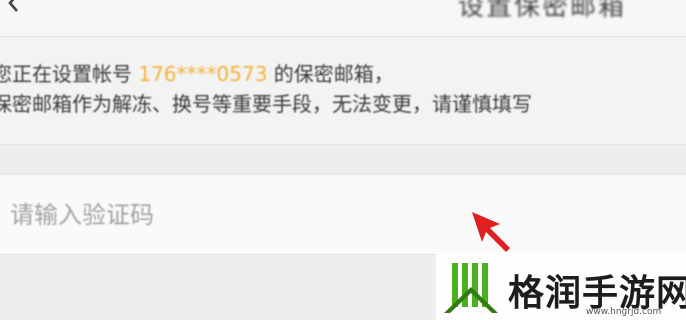 The height and width of the screenshot is (320, 686). I want to click on account-number: 176****0573, so click(203, 74).